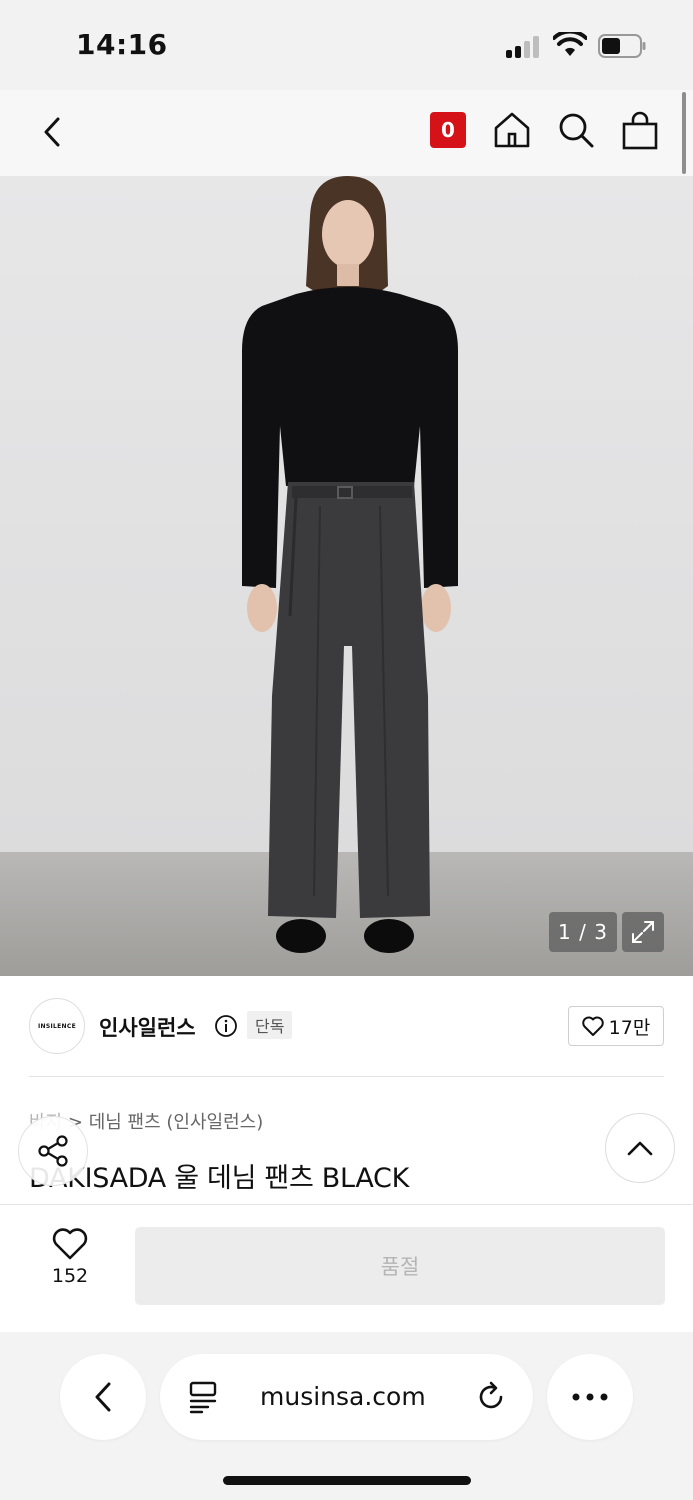 This screenshot has width=693, height=1500. What do you see at coordinates (70, 1263) in the screenshot?
I see `wishlist-button: 152` at bounding box center [70, 1263].